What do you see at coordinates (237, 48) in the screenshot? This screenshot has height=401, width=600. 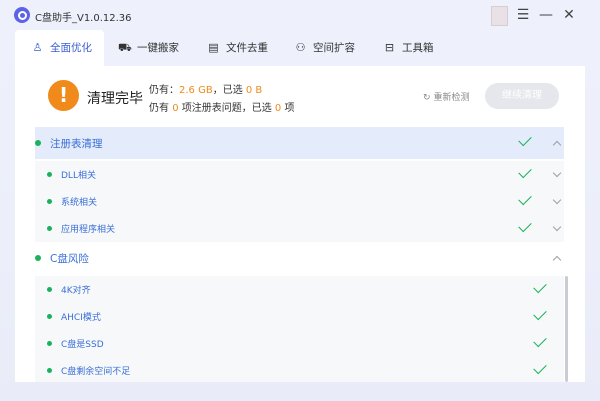 I see `tab-file-dedupe: ▤ 文件去重` at bounding box center [237, 48].